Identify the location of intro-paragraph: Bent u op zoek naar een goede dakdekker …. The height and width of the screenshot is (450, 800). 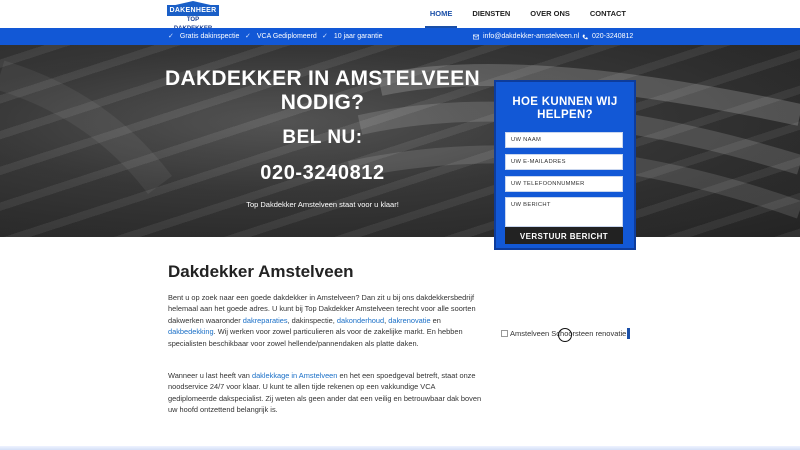
(326, 320).